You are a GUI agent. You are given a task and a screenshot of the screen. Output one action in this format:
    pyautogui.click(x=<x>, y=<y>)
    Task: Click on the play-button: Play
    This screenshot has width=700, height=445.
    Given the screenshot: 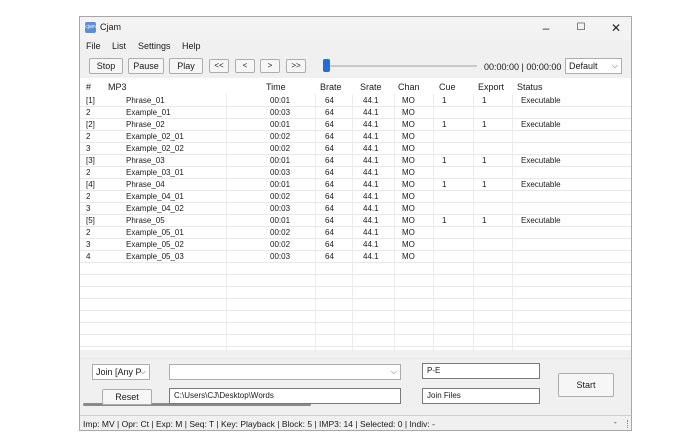 What is the action you would take?
    pyautogui.click(x=186, y=66)
    